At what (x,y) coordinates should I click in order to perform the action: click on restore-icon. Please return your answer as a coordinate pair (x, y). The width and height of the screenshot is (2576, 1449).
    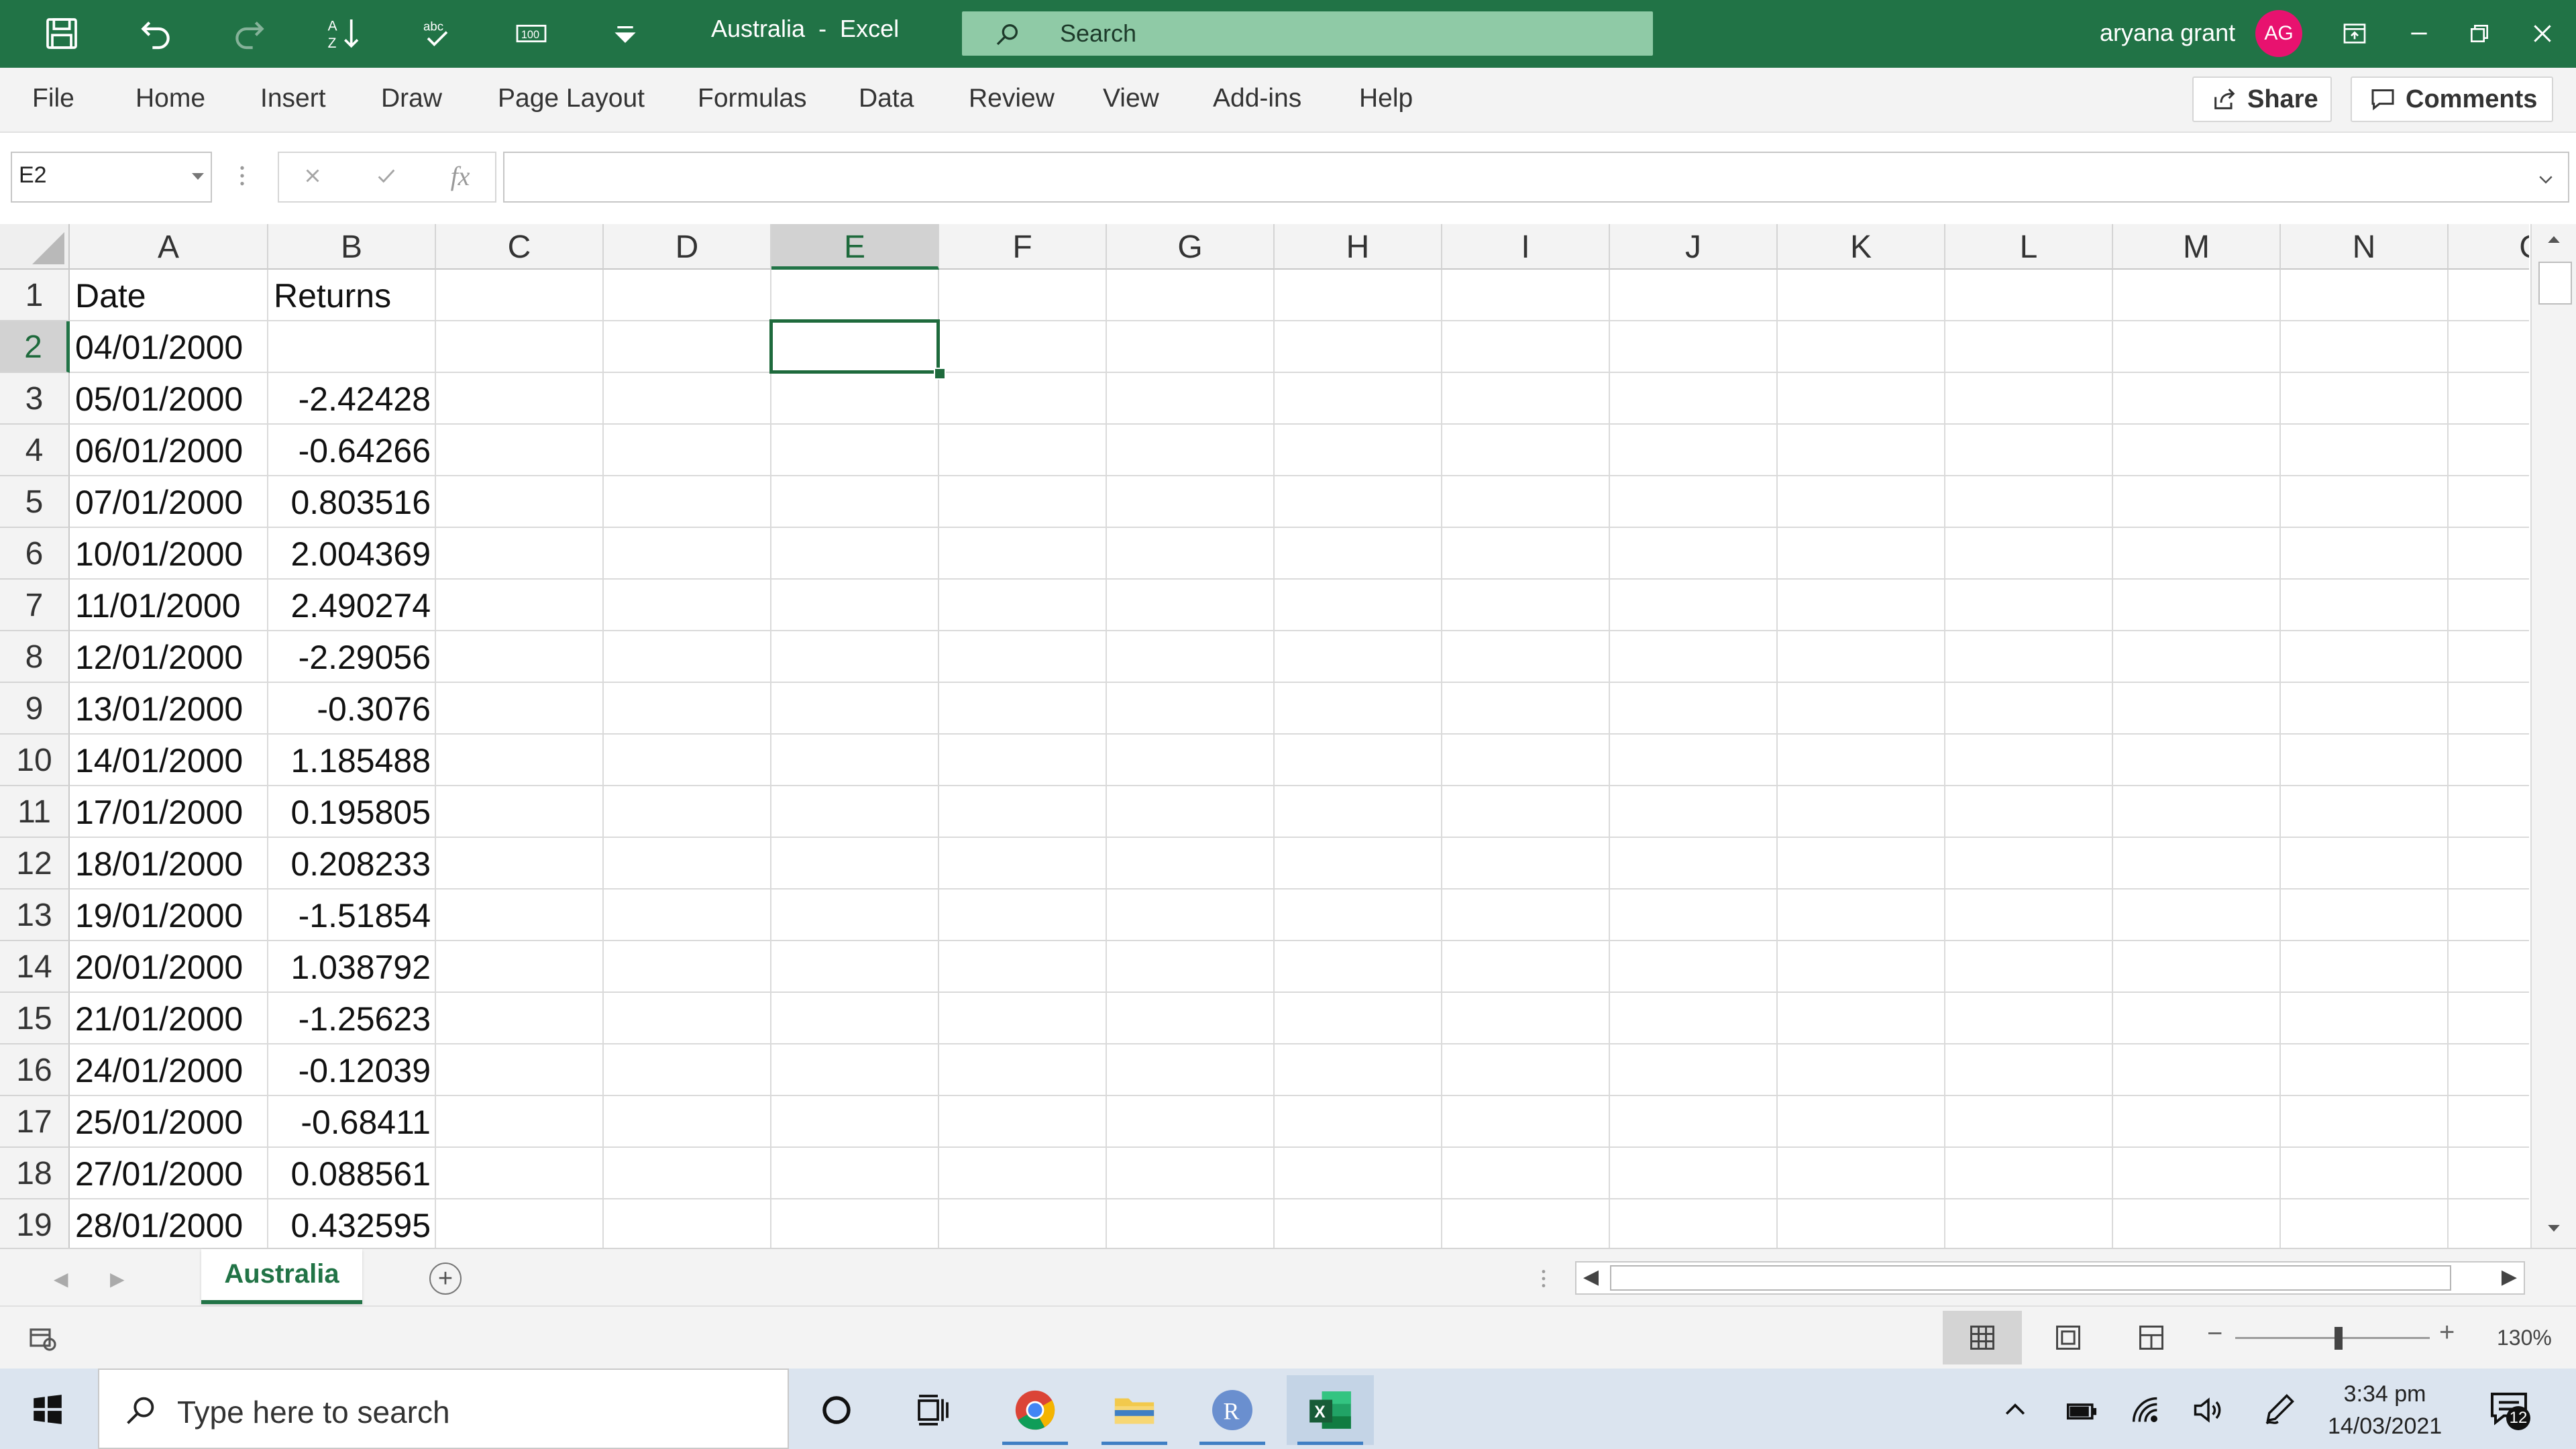
    Looking at the image, I should click on (2479, 33).